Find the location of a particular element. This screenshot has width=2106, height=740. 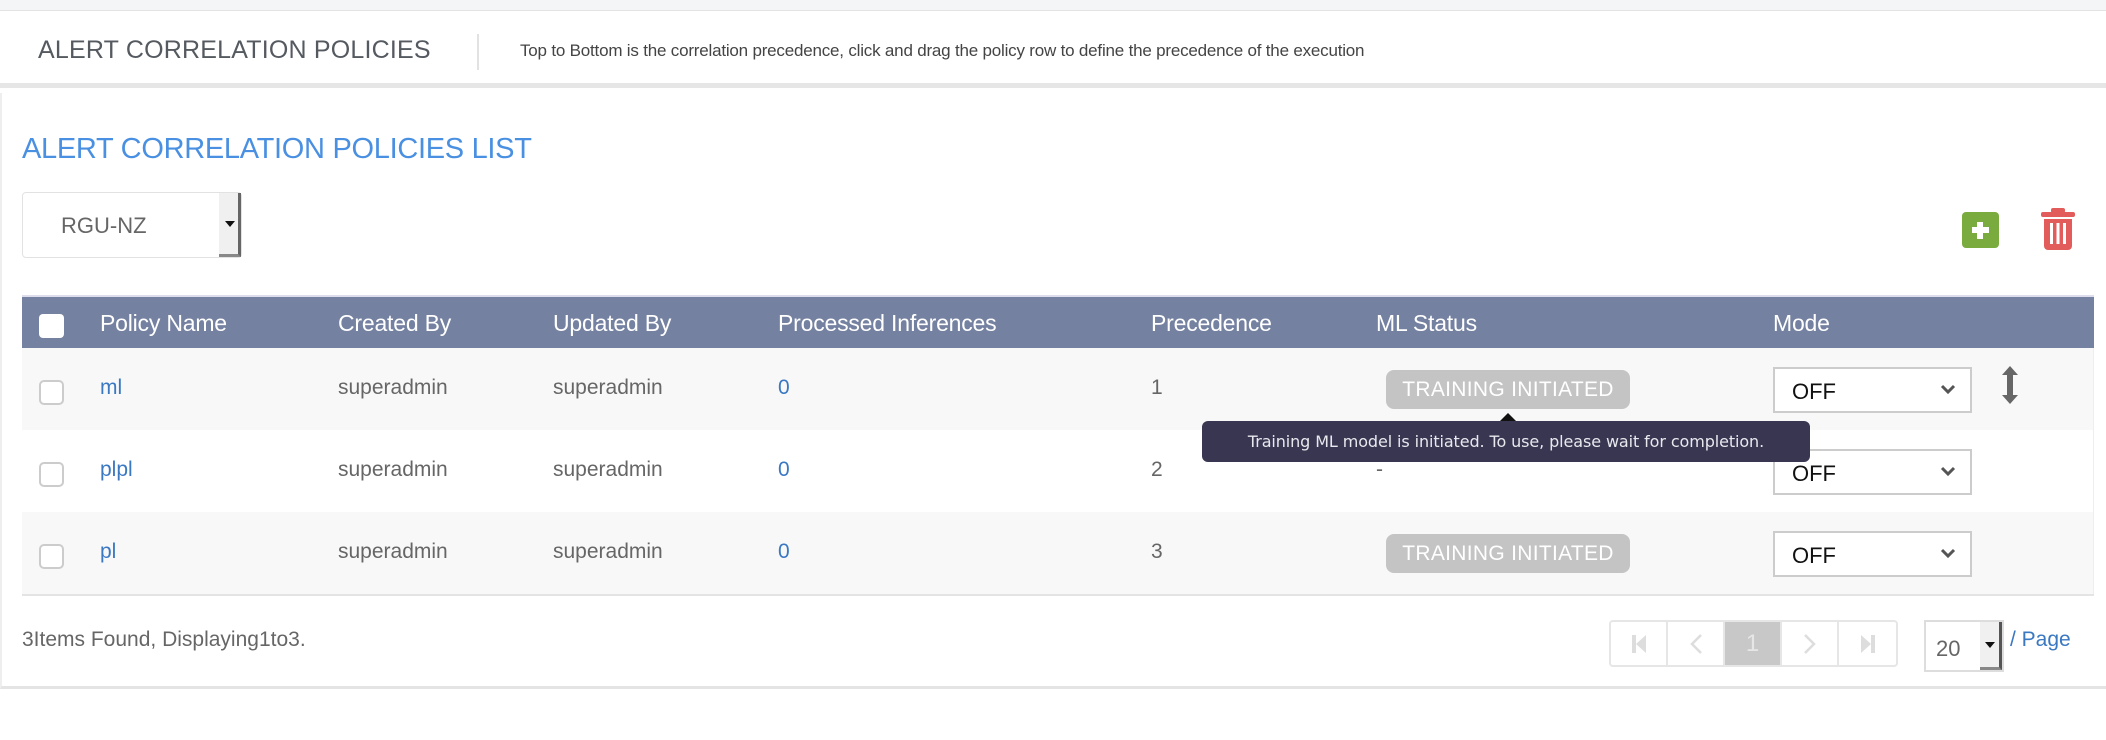

delete-policy-button is located at coordinates (2058, 229).